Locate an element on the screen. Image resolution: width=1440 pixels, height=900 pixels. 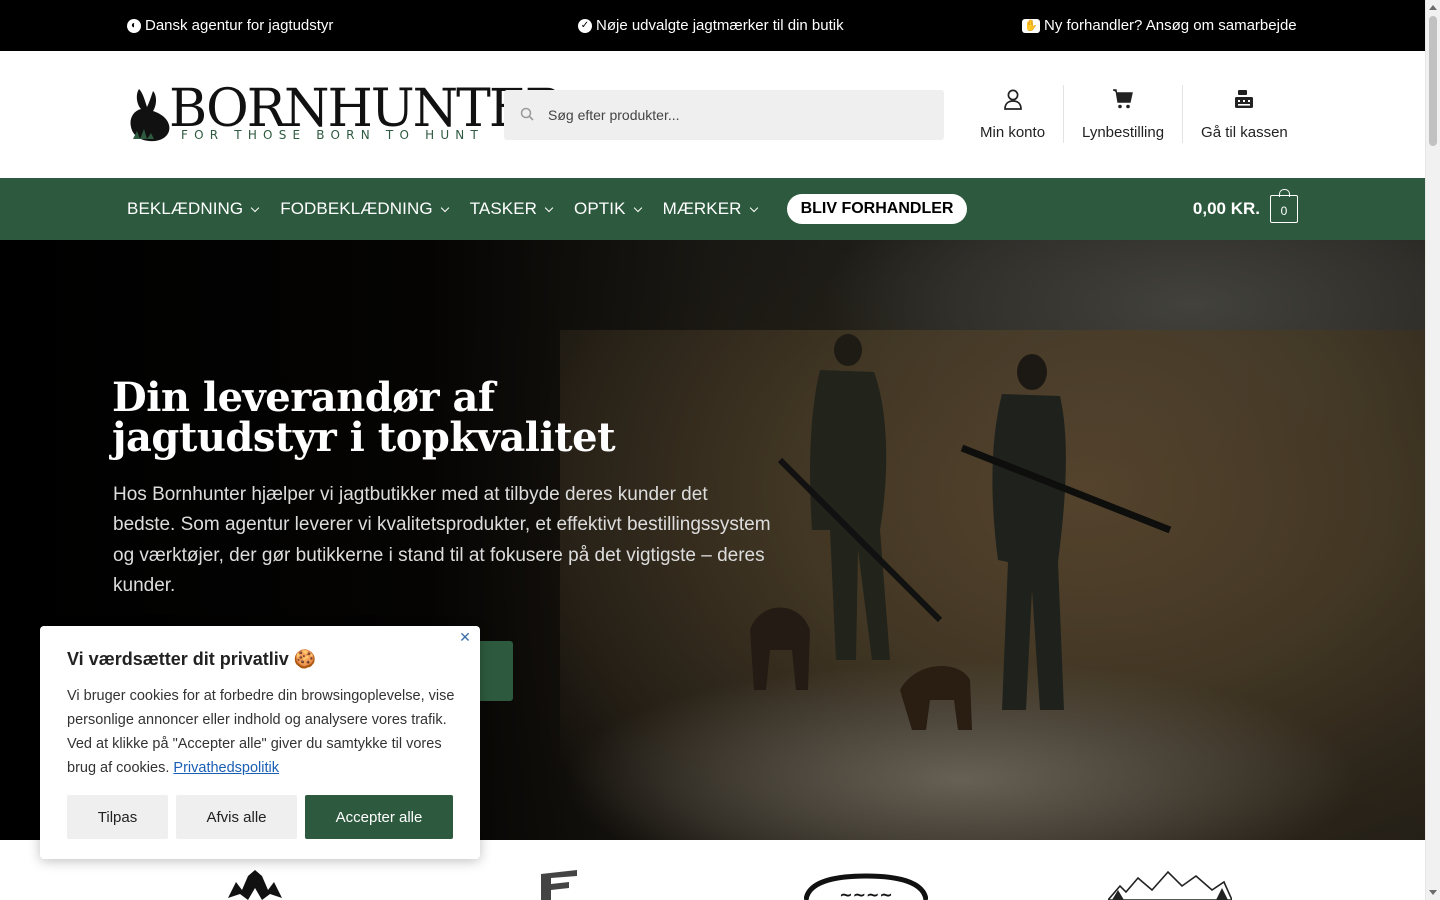
privacy-policy-link: Privathedspolitik is located at coordinates (226, 768).